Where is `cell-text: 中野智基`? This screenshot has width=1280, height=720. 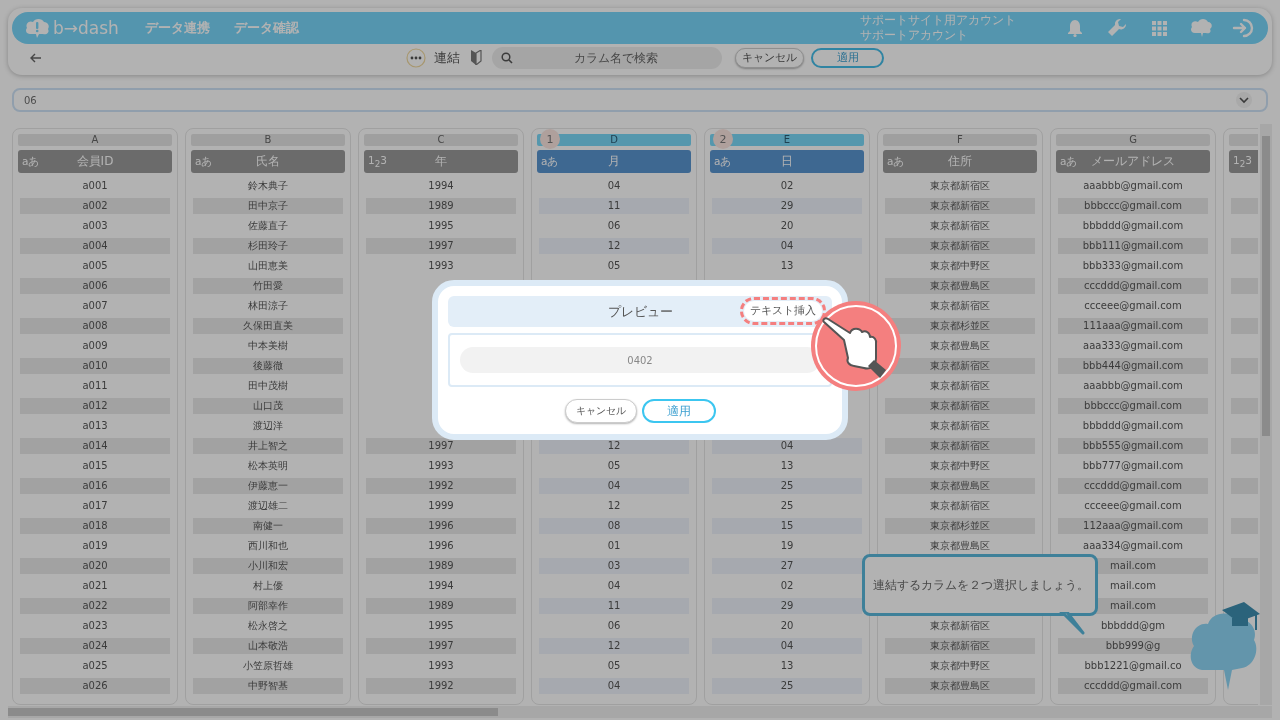
cell-text: 中野智基 is located at coordinates (268, 685).